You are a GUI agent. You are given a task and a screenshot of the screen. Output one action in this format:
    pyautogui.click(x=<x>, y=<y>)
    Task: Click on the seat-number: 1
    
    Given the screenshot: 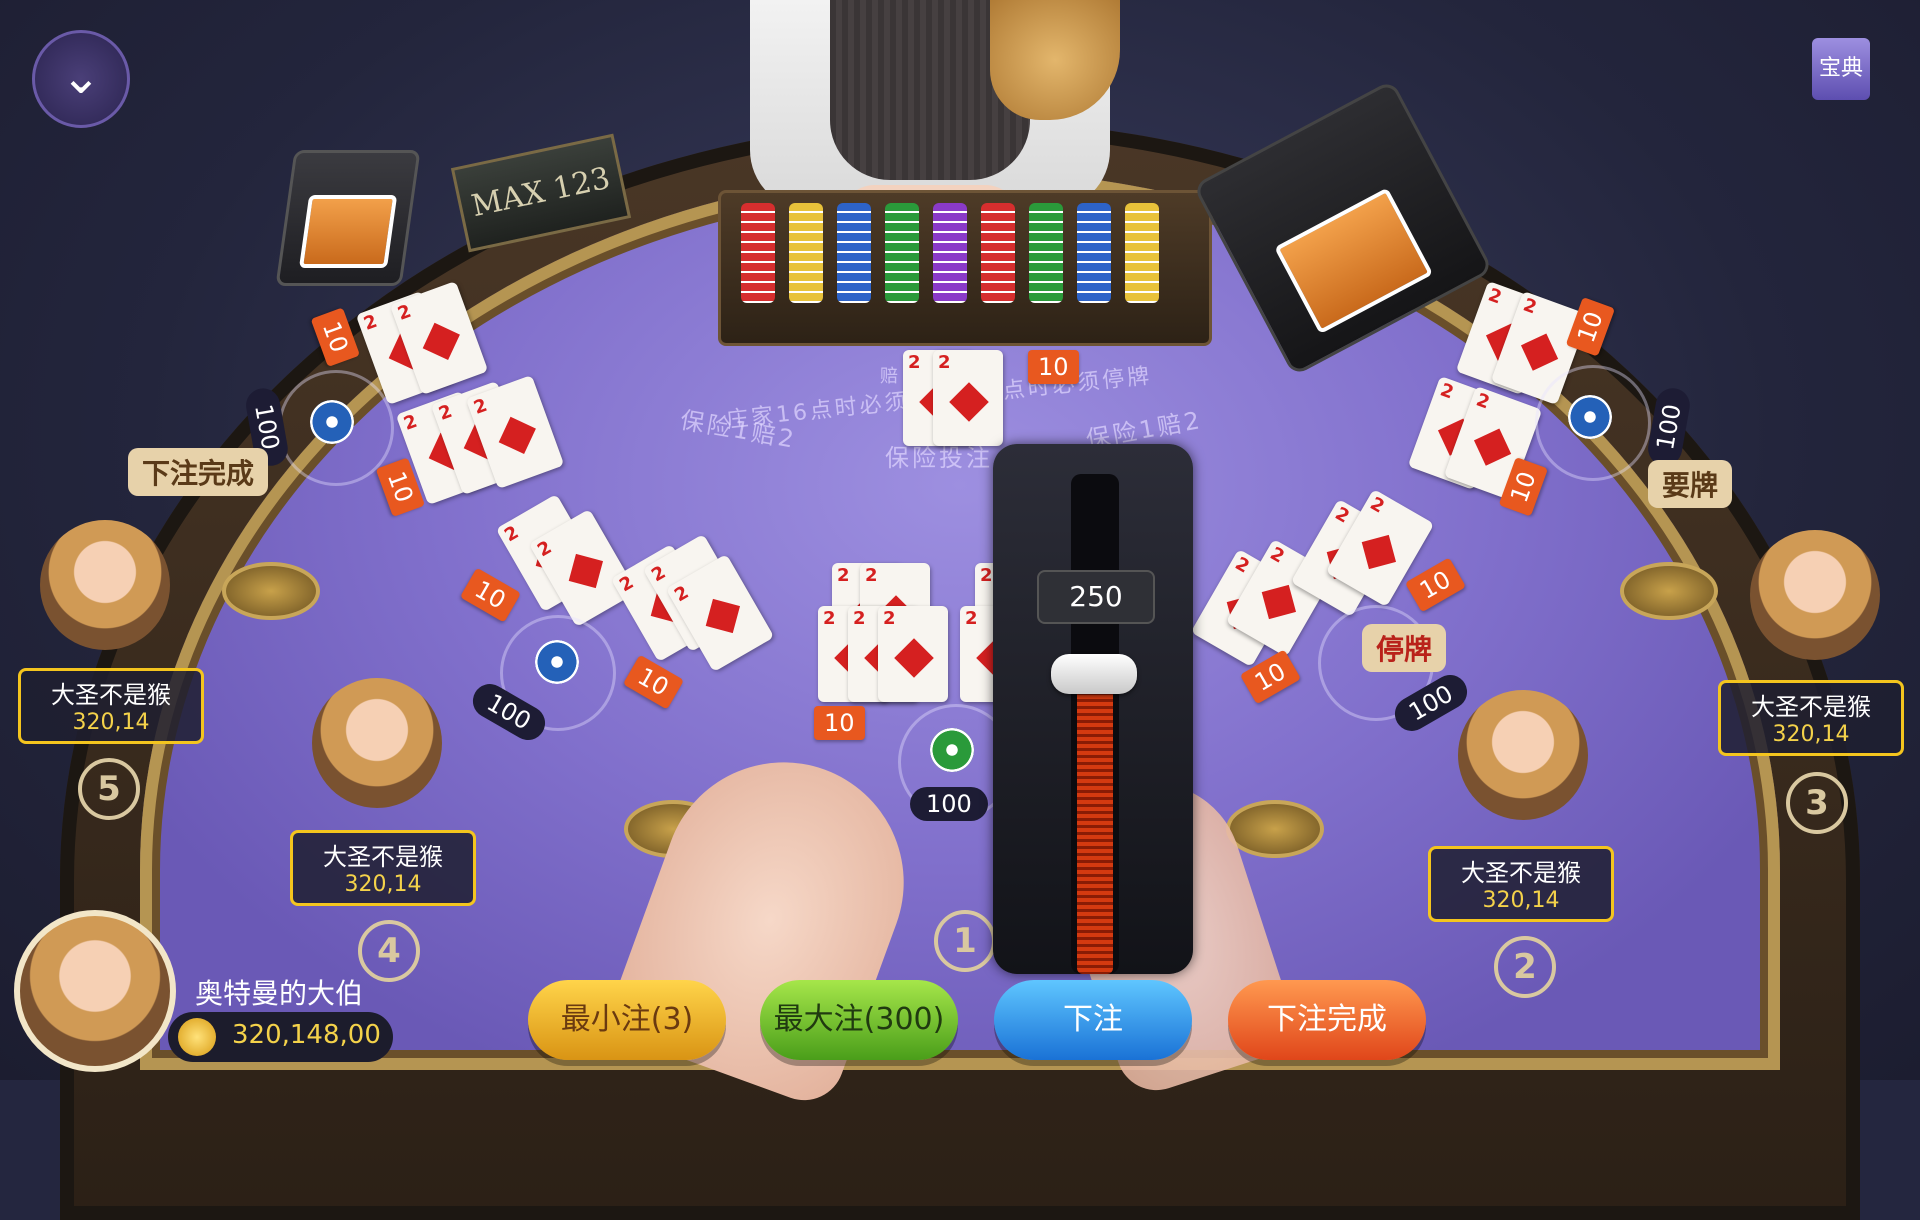 What is the action you would take?
    pyautogui.click(x=965, y=941)
    